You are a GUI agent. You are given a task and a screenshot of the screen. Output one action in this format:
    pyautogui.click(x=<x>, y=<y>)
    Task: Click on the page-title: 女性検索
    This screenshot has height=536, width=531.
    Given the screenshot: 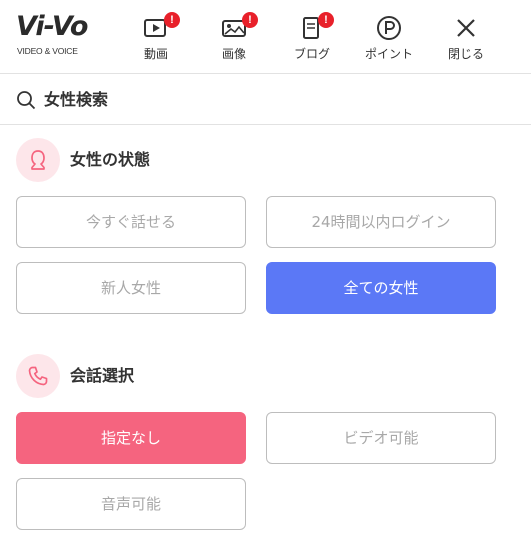 What is the action you would take?
    pyautogui.click(x=76, y=99)
    